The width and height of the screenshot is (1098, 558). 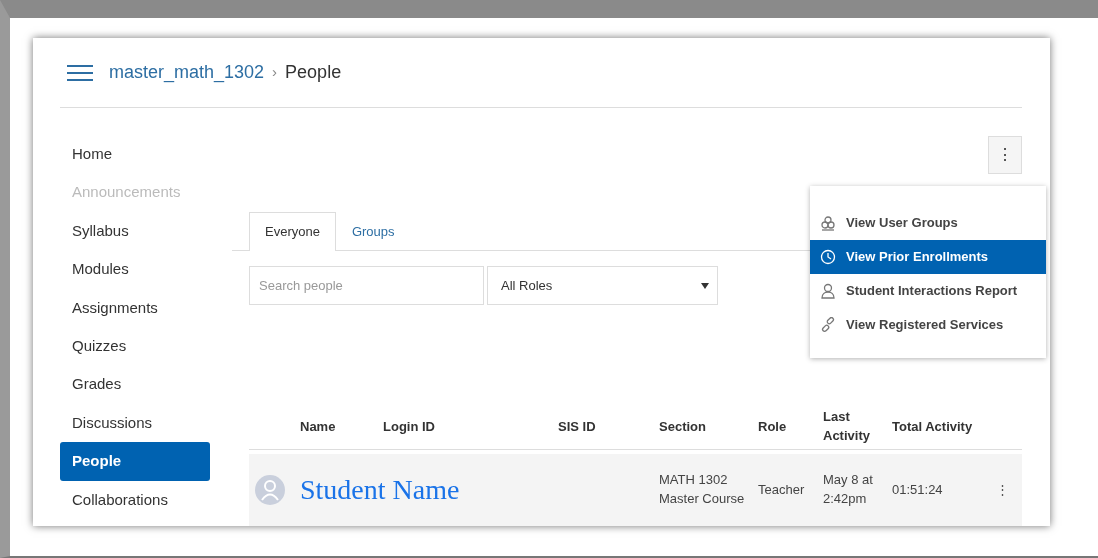 I want to click on roles-dropdown: All Roles, so click(x=602, y=285).